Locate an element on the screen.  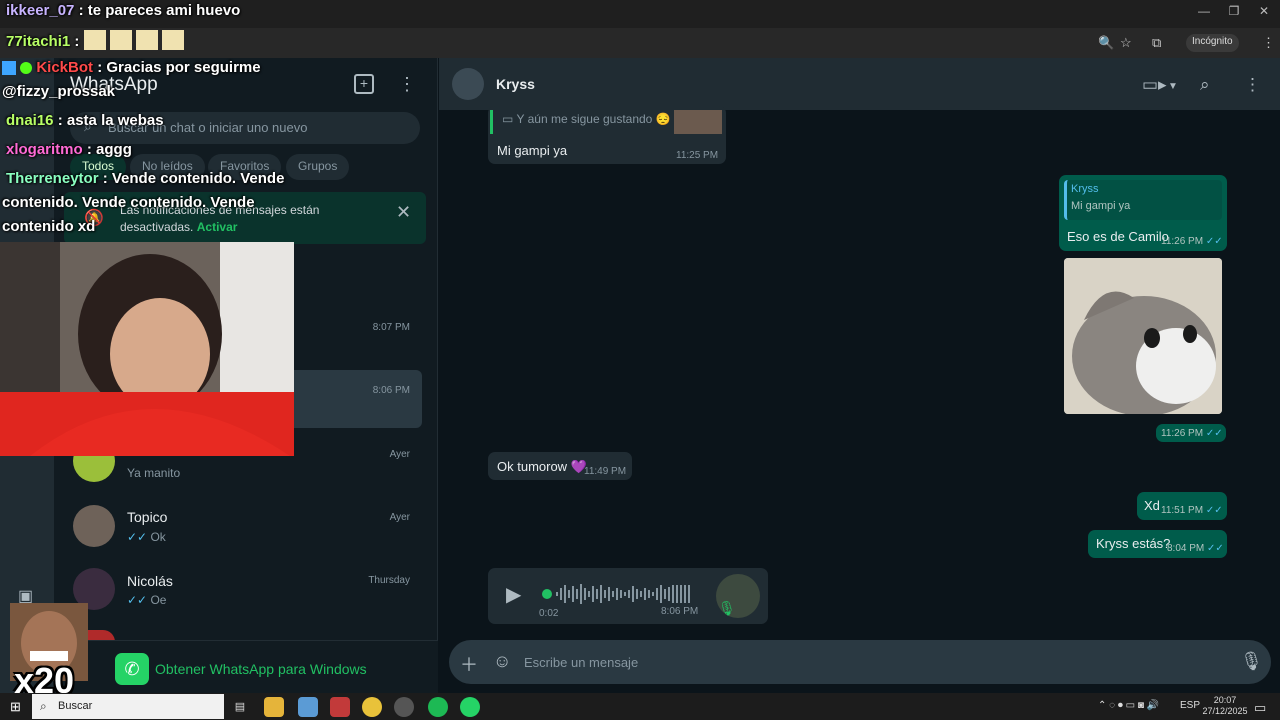
windows-start-icon: ⊞ is located at coordinates (15, 707).